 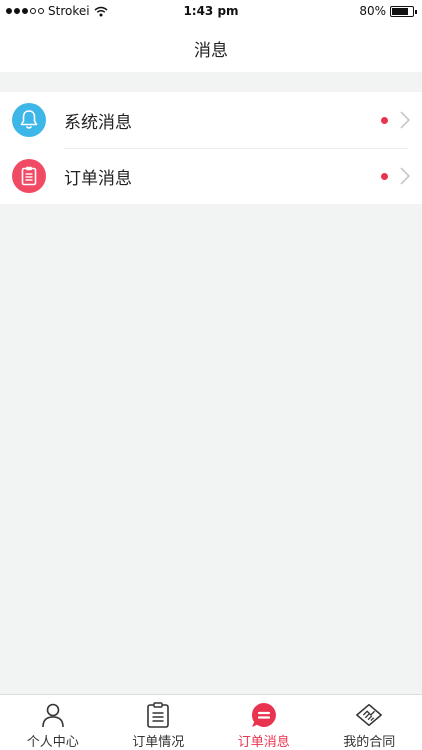 I want to click on tab-label: 个人中心, so click(x=52, y=742).